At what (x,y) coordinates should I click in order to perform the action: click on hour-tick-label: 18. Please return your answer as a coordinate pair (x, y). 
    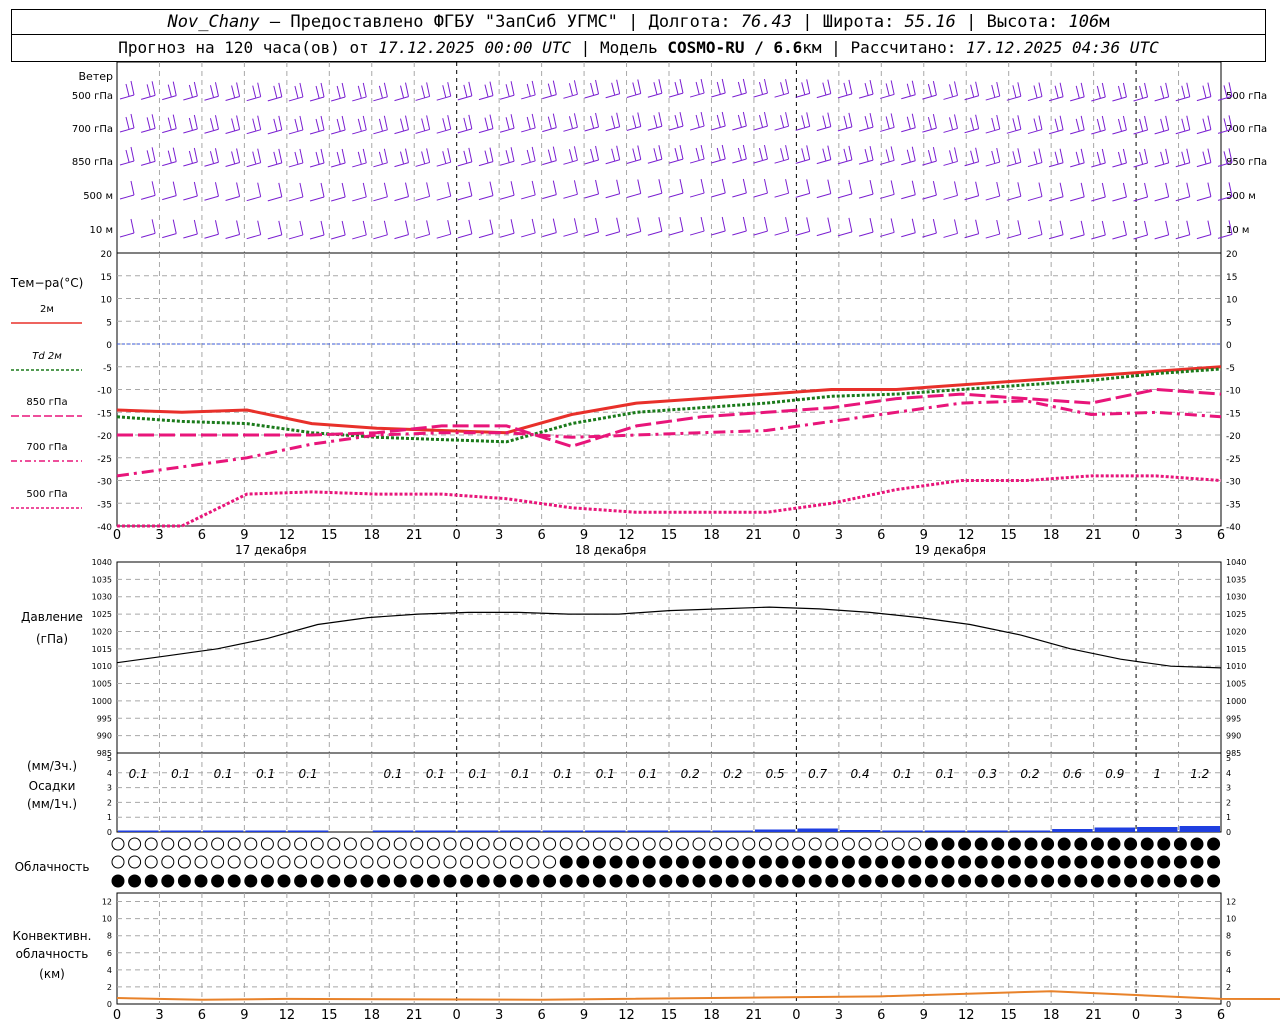
    Looking at the image, I should click on (1051, 535).